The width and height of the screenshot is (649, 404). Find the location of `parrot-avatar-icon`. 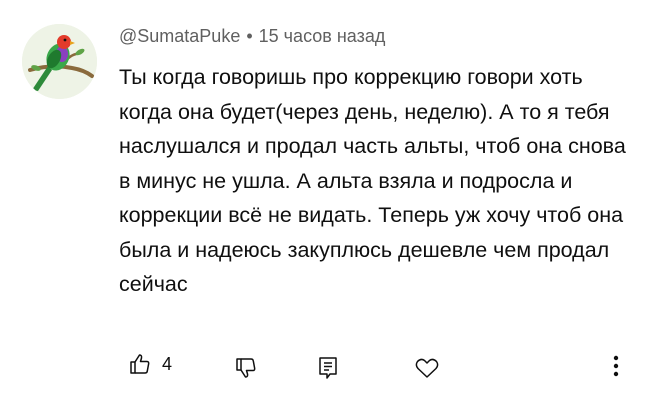

parrot-avatar-icon is located at coordinates (59, 61).